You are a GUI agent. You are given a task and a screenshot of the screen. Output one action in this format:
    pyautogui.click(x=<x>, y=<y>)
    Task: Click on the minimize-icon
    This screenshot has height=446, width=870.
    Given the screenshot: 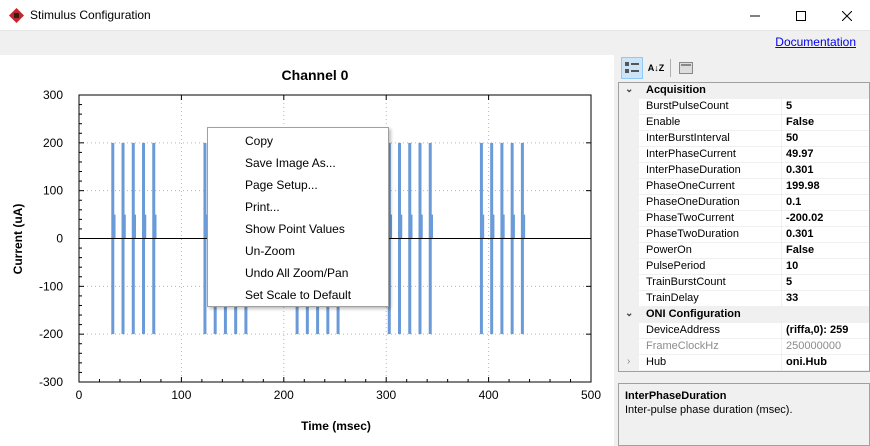 What is the action you would take?
    pyautogui.click(x=755, y=15)
    